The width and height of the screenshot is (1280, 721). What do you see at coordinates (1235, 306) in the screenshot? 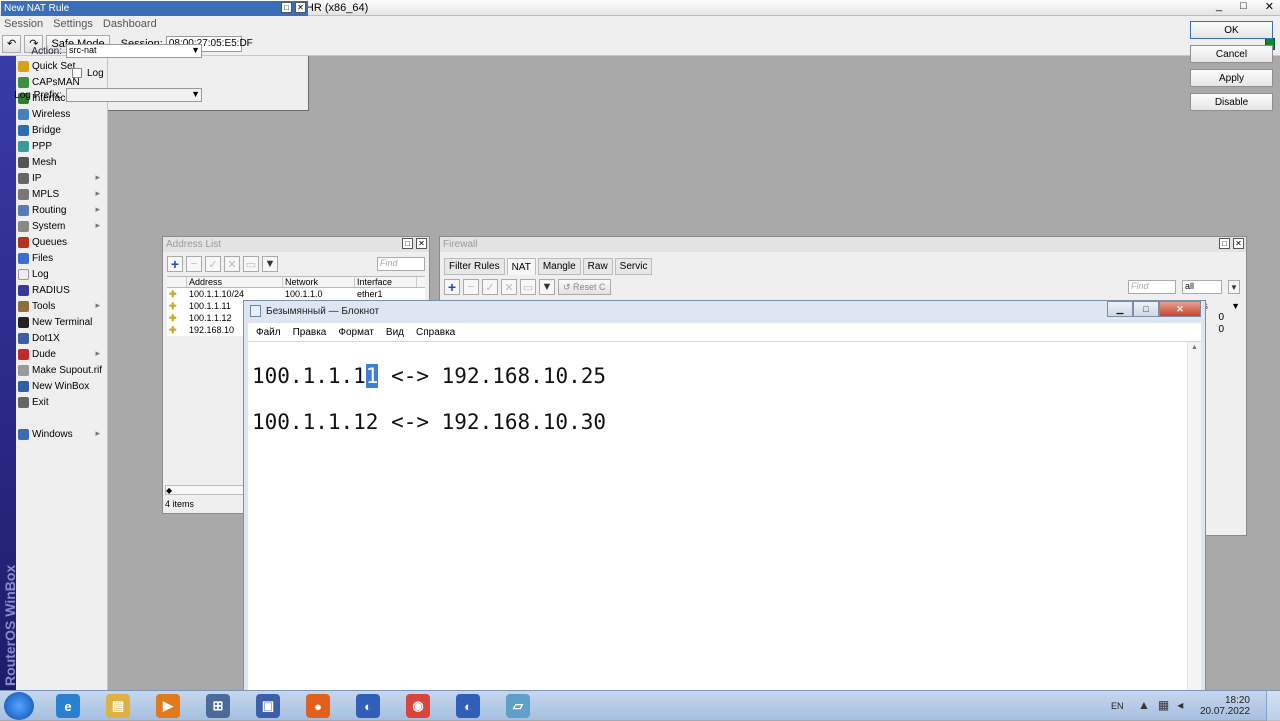
I see `column-dropdown-icon: ▼` at bounding box center [1235, 306].